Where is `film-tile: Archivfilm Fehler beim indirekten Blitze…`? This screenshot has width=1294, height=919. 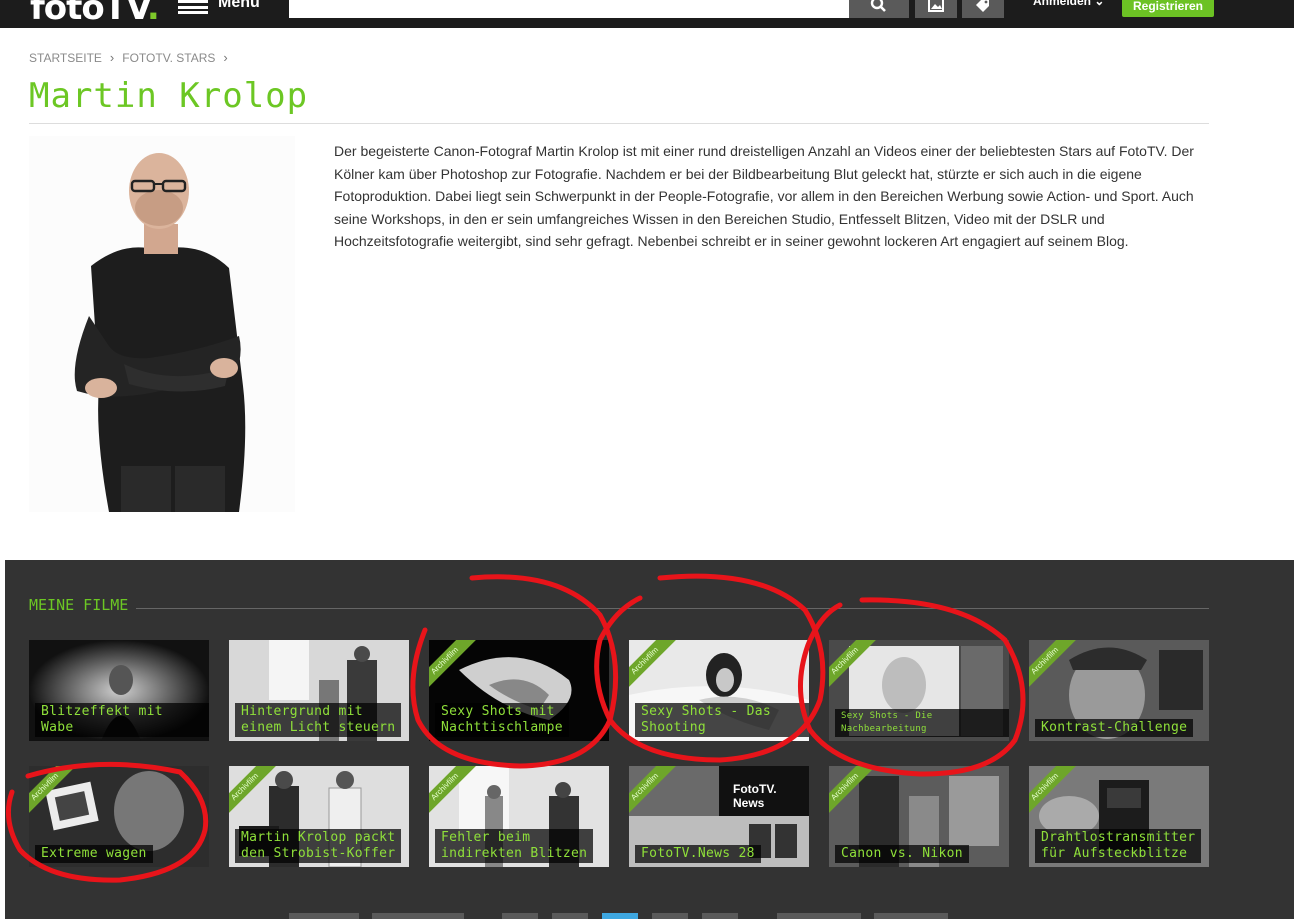
film-tile: Archivfilm Fehler beim indirekten Blitze… is located at coordinates (519, 816).